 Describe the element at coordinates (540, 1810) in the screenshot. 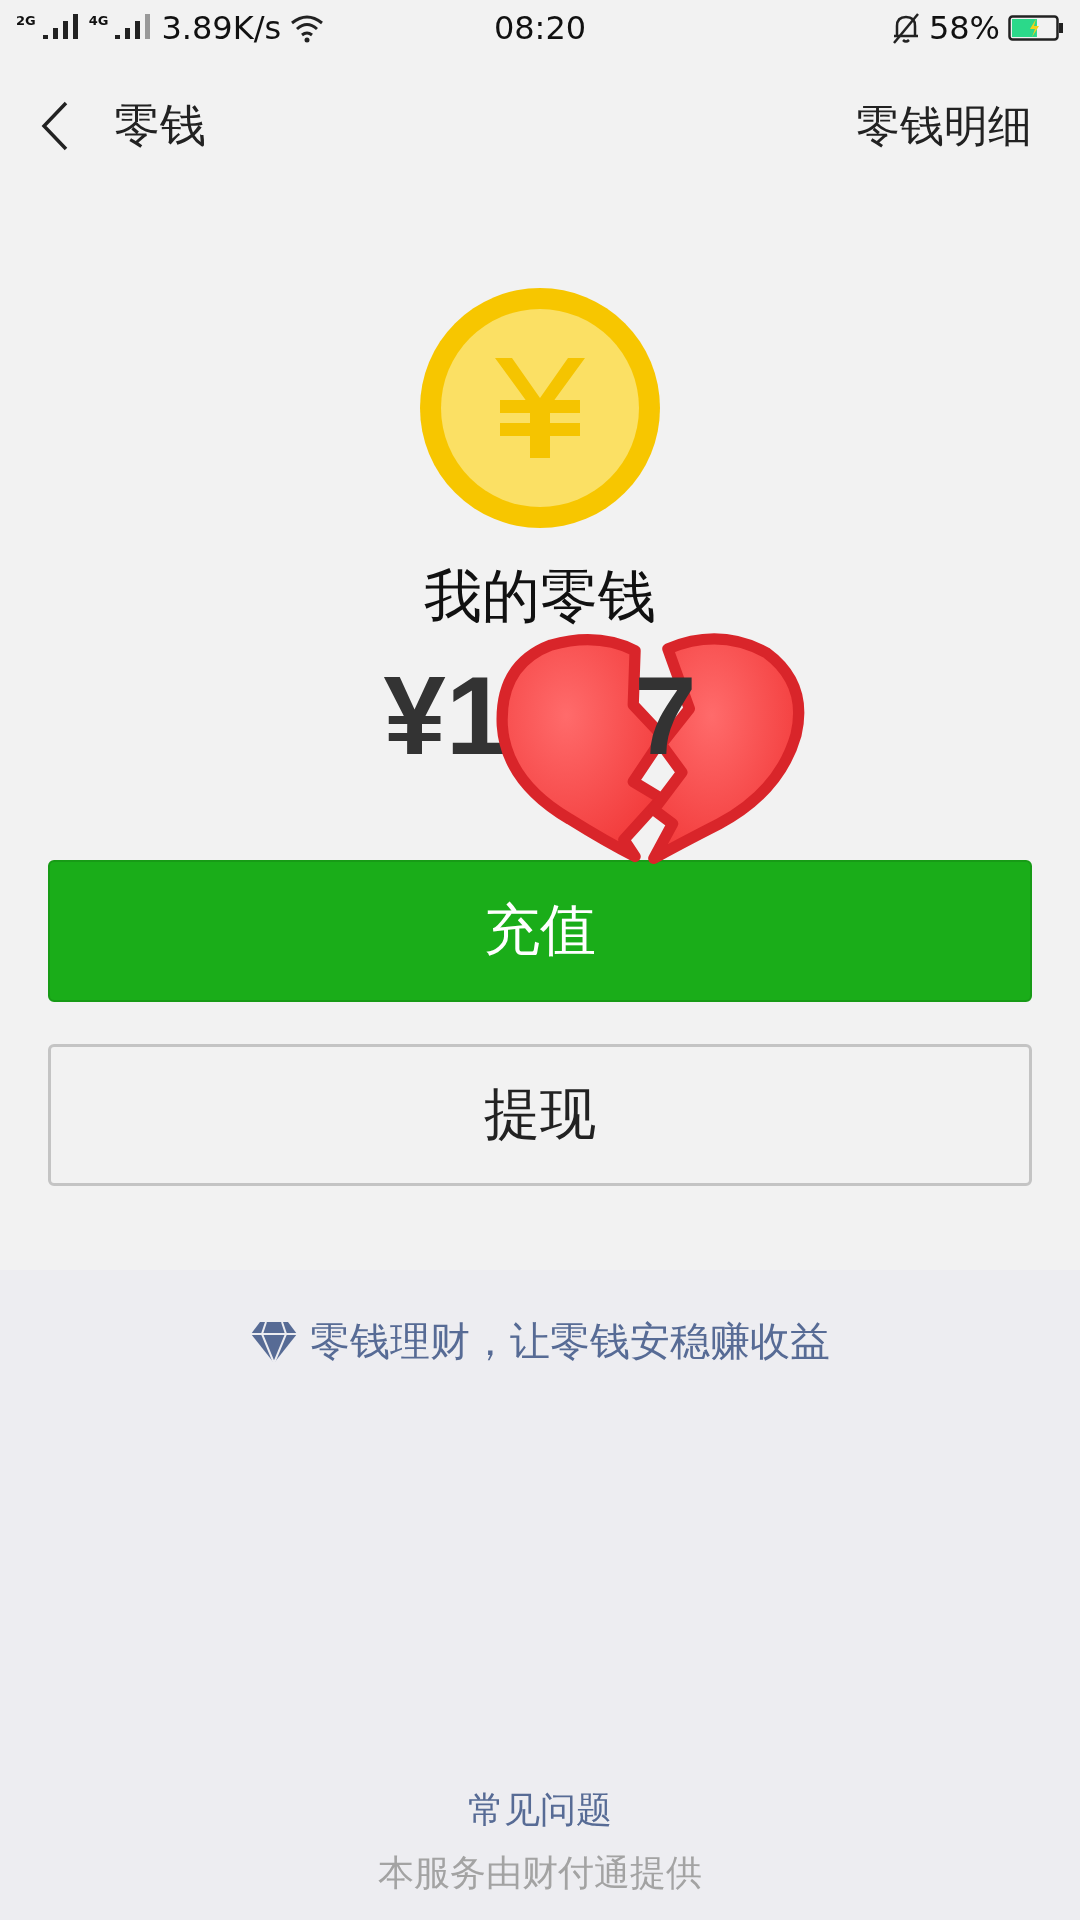

I see `faq-link: 常见问题` at that location.